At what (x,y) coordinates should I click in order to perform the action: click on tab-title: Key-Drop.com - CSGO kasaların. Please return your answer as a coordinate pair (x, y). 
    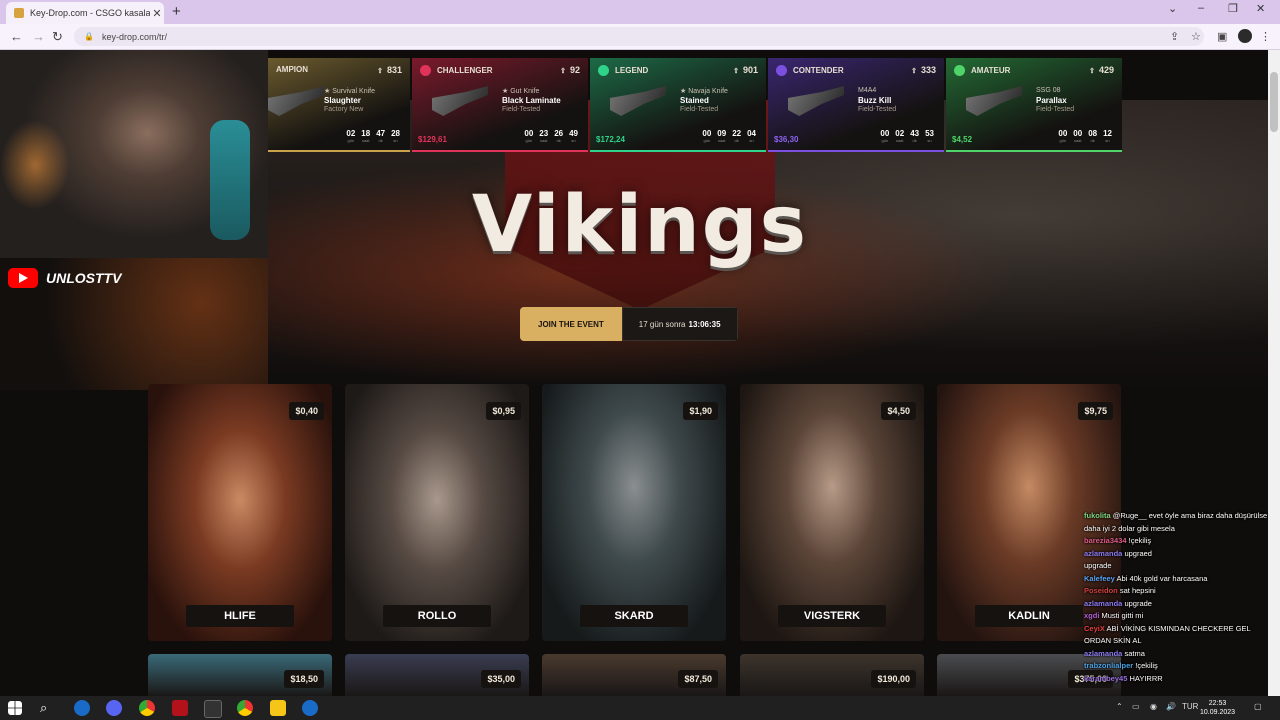
    Looking at the image, I should click on (90, 13).